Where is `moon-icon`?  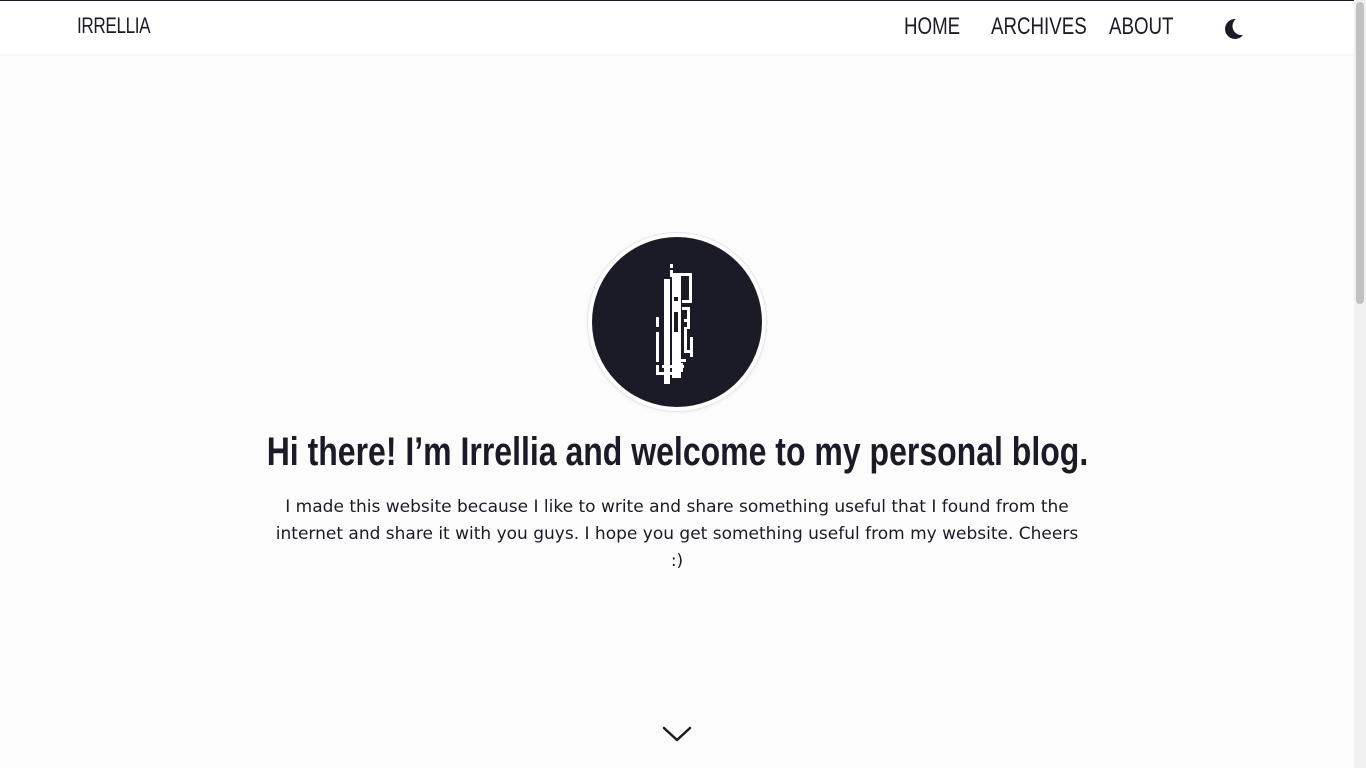
moon-icon is located at coordinates (1234, 28).